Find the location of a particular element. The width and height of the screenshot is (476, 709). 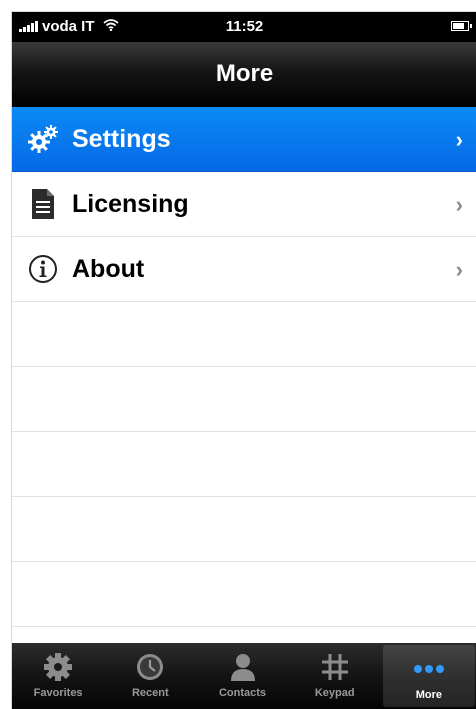

tab-label: Recent is located at coordinates (150, 693).